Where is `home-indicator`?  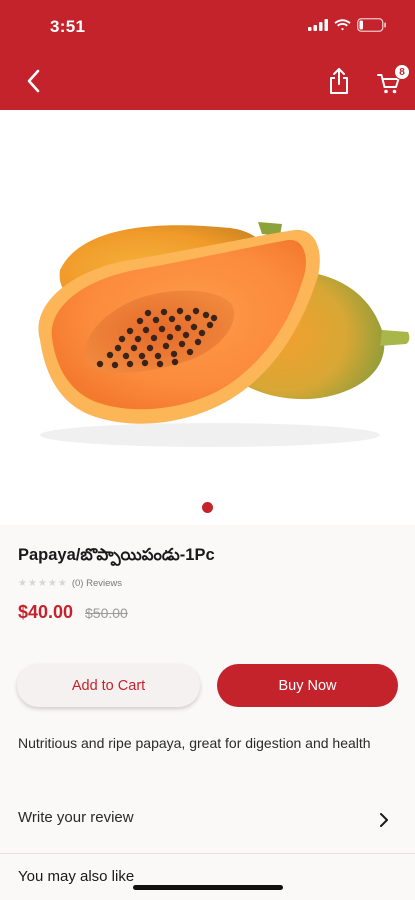 home-indicator is located at coordinates (208, 887).